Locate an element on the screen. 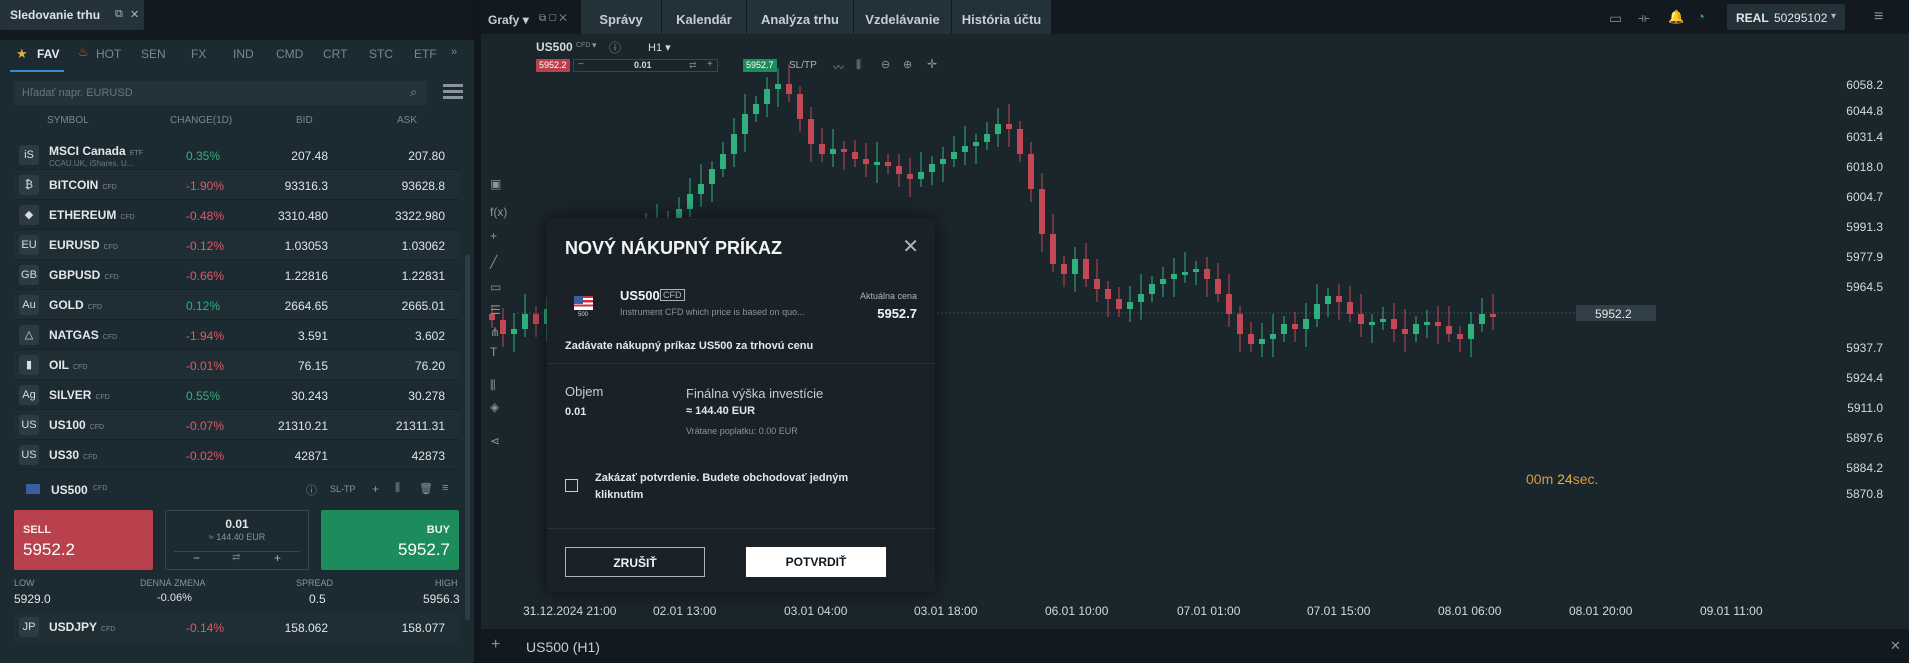  dialog-close-icon: ✕ is located at coordinates (910, 246).